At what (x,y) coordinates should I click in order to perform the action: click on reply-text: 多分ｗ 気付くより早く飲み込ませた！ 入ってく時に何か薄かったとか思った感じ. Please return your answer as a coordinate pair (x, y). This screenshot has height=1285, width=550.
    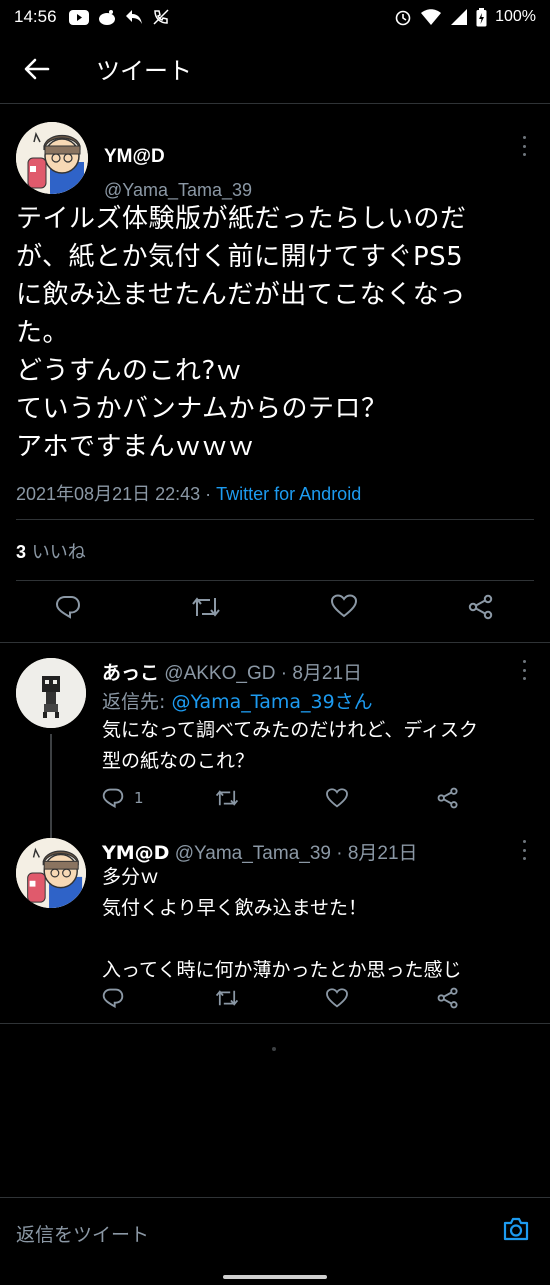
    Looking at the image, I should click on (282, 923).